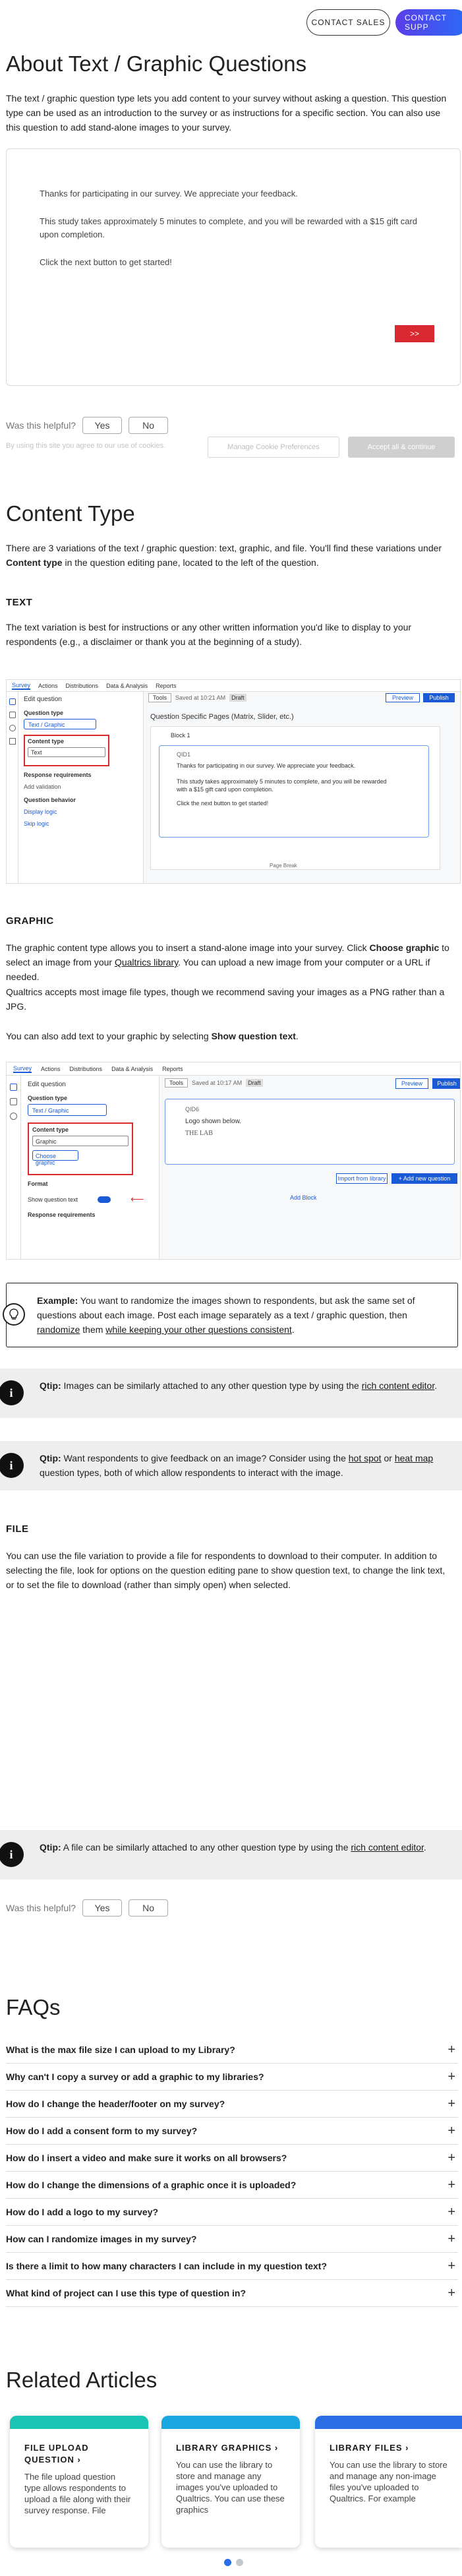 The image size is (462, 2576). I want to click on chevron-right-icon: ›, so click(407, 2448).